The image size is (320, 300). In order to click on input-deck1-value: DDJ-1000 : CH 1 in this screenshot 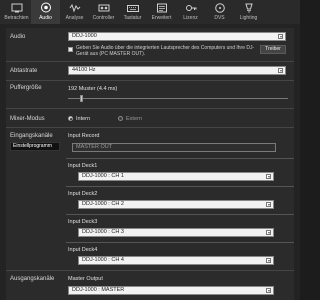, I will do `click(103, 176)`.